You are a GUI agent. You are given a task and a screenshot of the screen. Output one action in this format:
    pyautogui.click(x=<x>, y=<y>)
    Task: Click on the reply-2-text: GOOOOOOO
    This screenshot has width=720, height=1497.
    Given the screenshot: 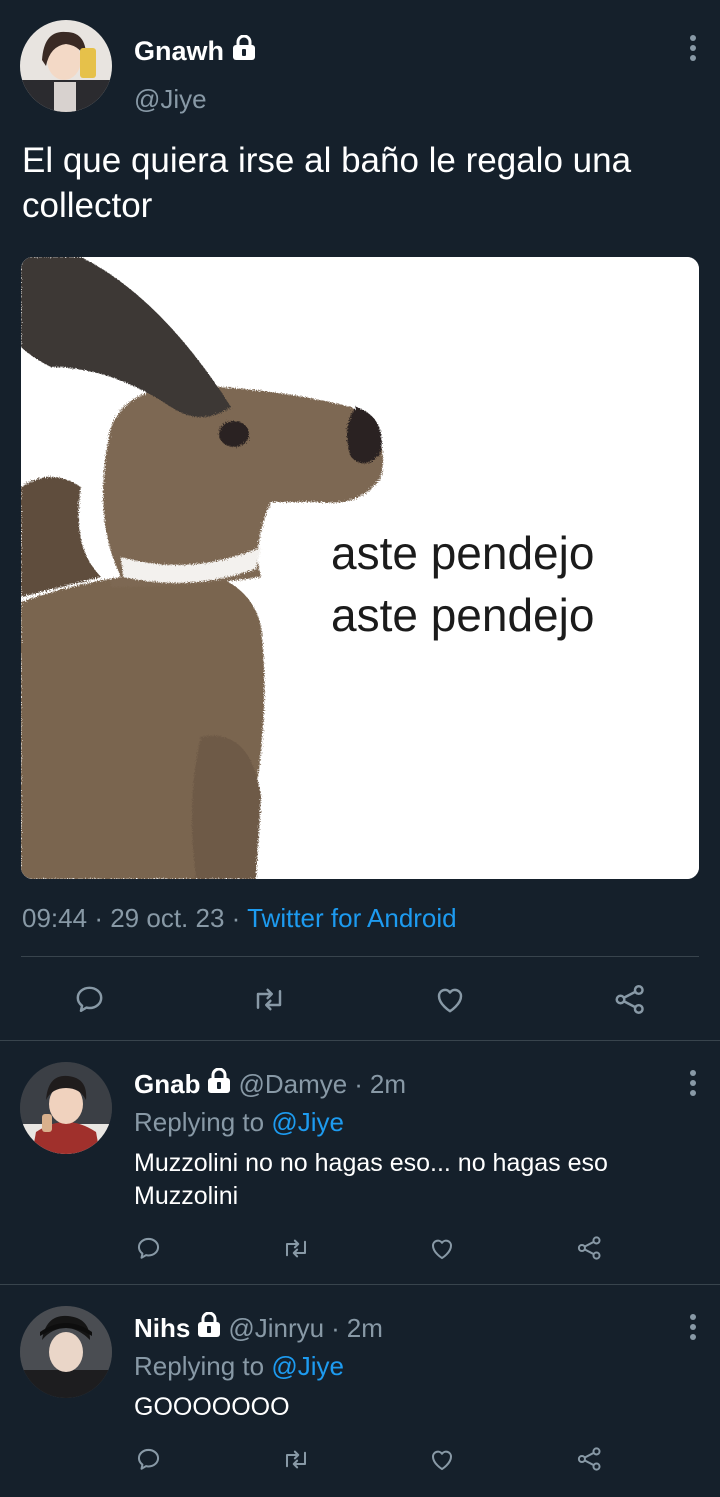 What is the action you would take?
    pyautogui.click(x=212, y=1407)
    